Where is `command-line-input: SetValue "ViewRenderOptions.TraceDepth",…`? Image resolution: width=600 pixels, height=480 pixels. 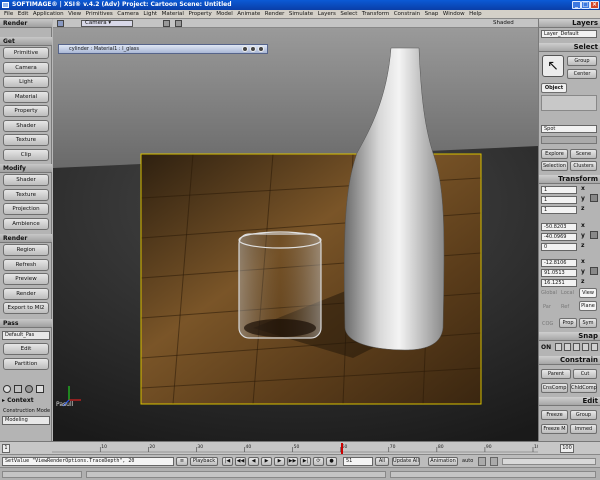 command-line-input: SetValue "ViewRenderOptions.TraceDepth",… is located at coordinates (88, 461).